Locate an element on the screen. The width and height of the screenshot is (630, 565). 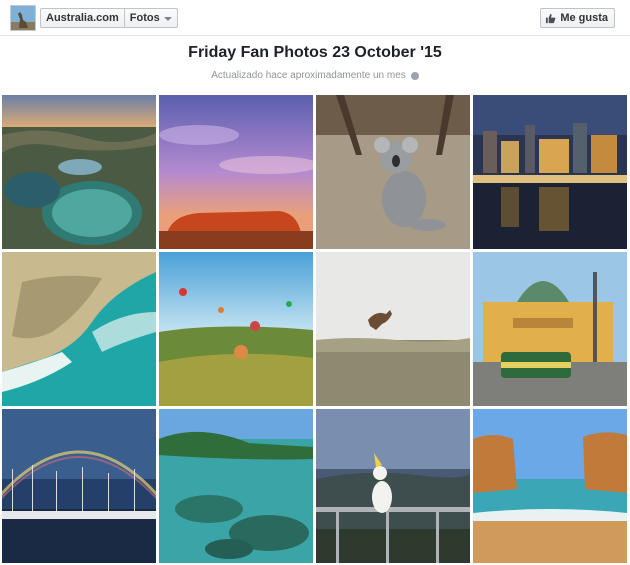
chevron-down-icon is located at coordinates (167, 18).